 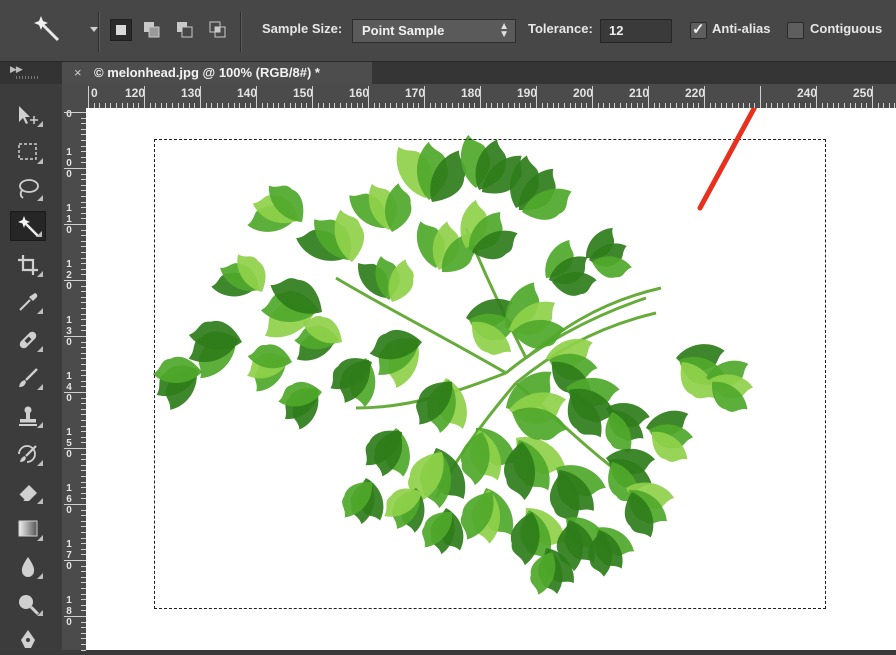 I want to click on lasso-tool, so click(x=28, y=189).